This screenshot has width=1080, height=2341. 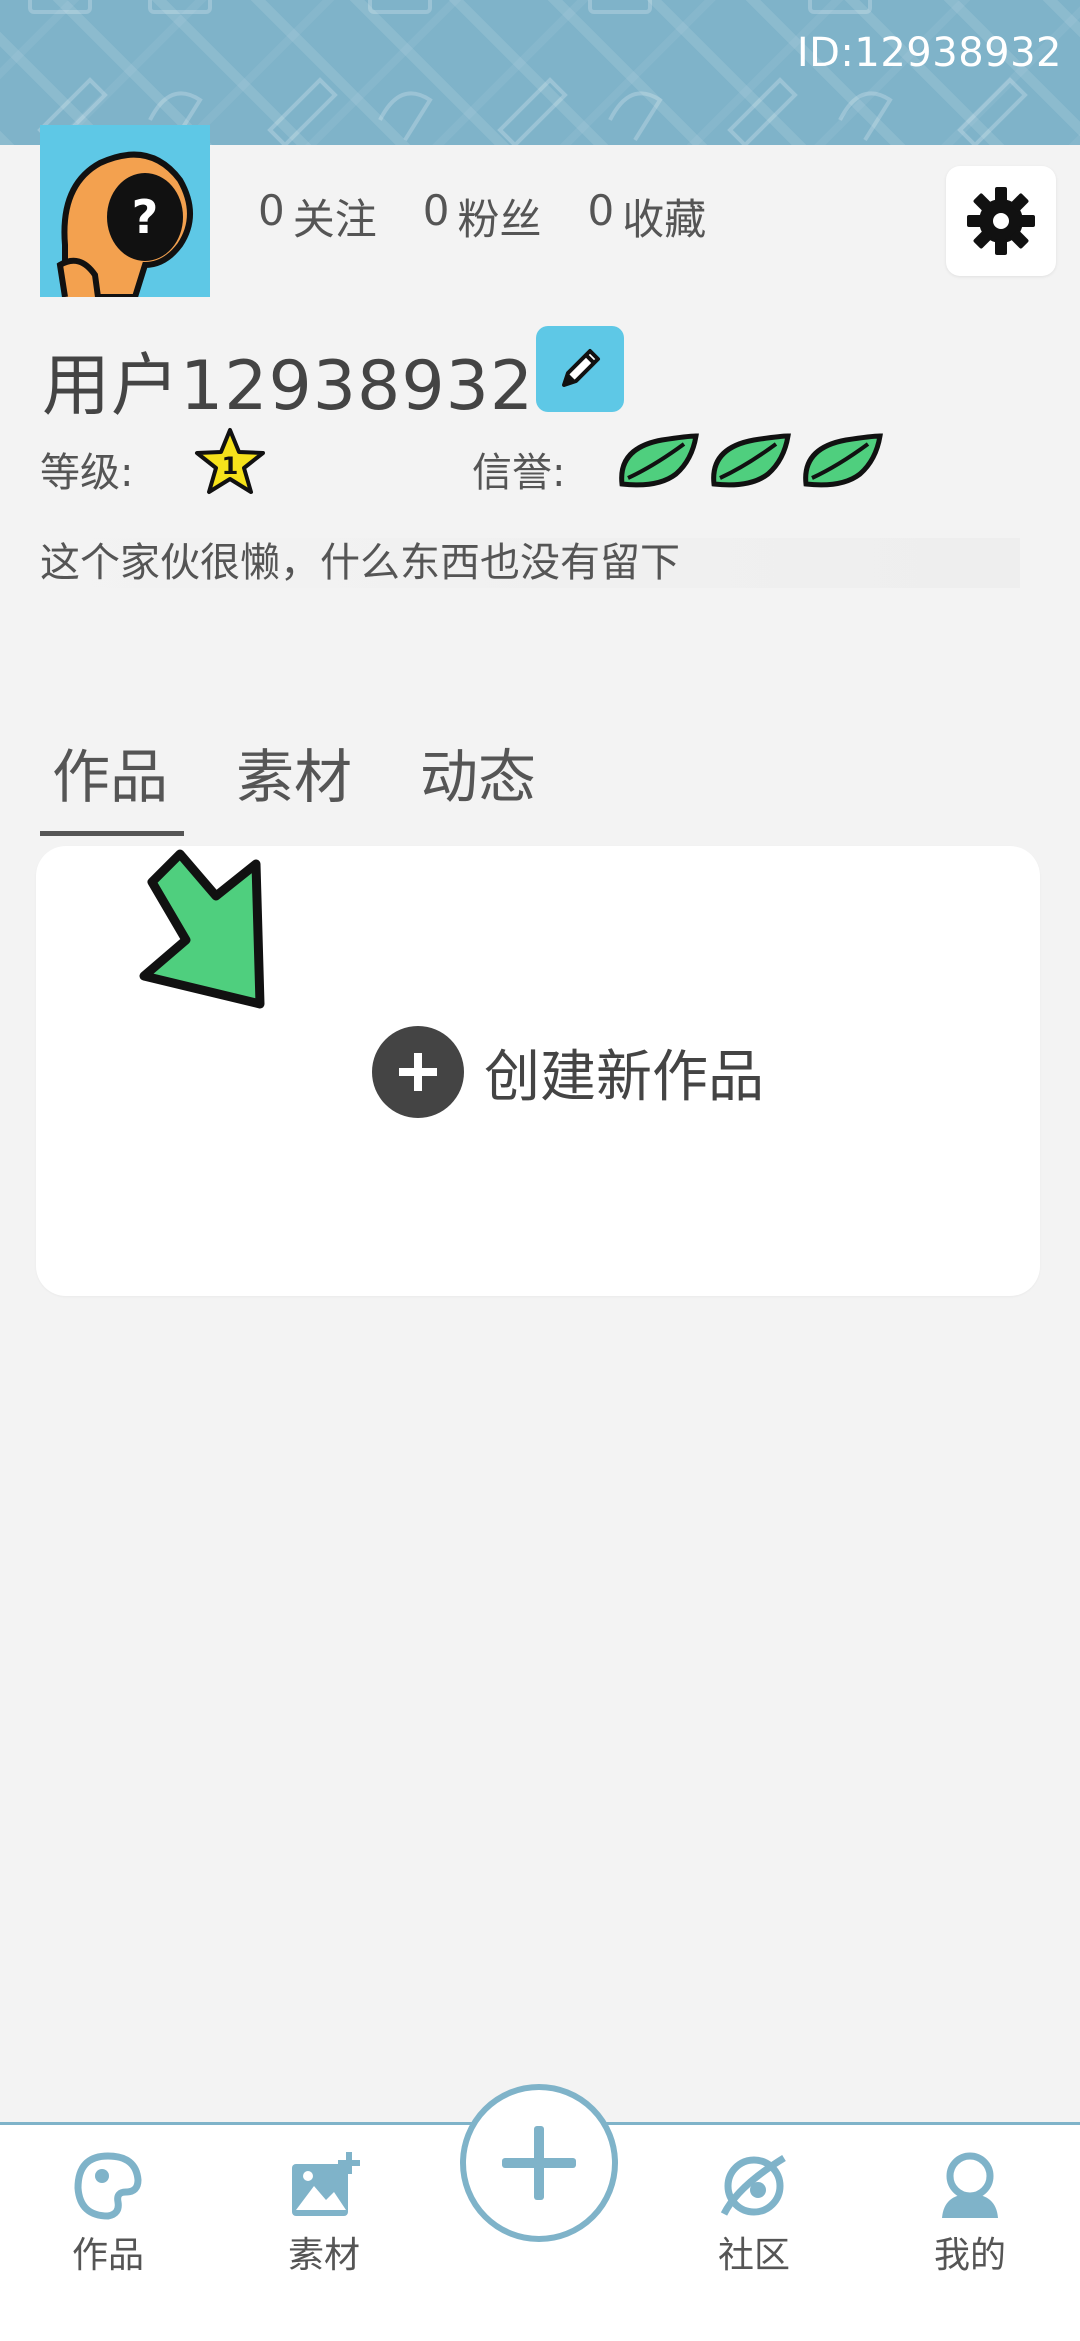 I want to click on pointer-arrow-icon, so click(x=202, y=934).